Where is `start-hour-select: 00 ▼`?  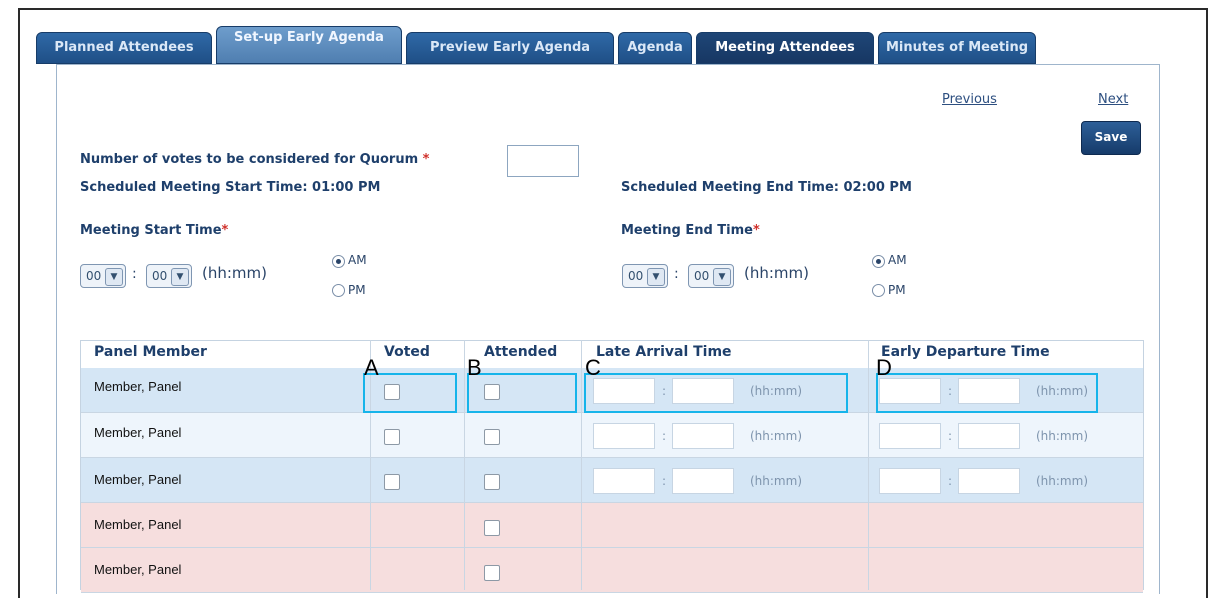
start-hour-select: 00 ▼ is located at coordinates (103, 276).